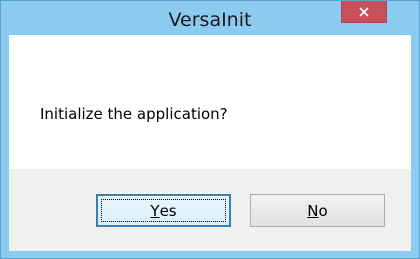 The image size is (420, 259). I want to click on dialog-message: Initialize the application?, so click(134, 114).